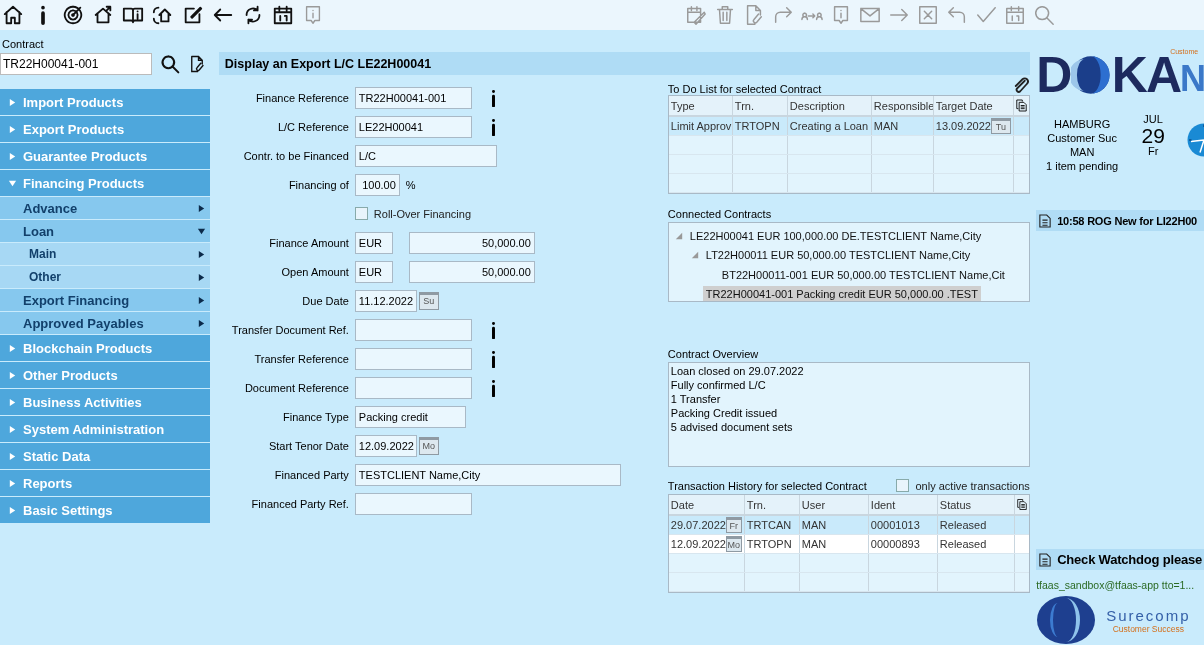  Describe the element at coordinates (170, 64) in the screenshot. I see `search-icon` at that location.